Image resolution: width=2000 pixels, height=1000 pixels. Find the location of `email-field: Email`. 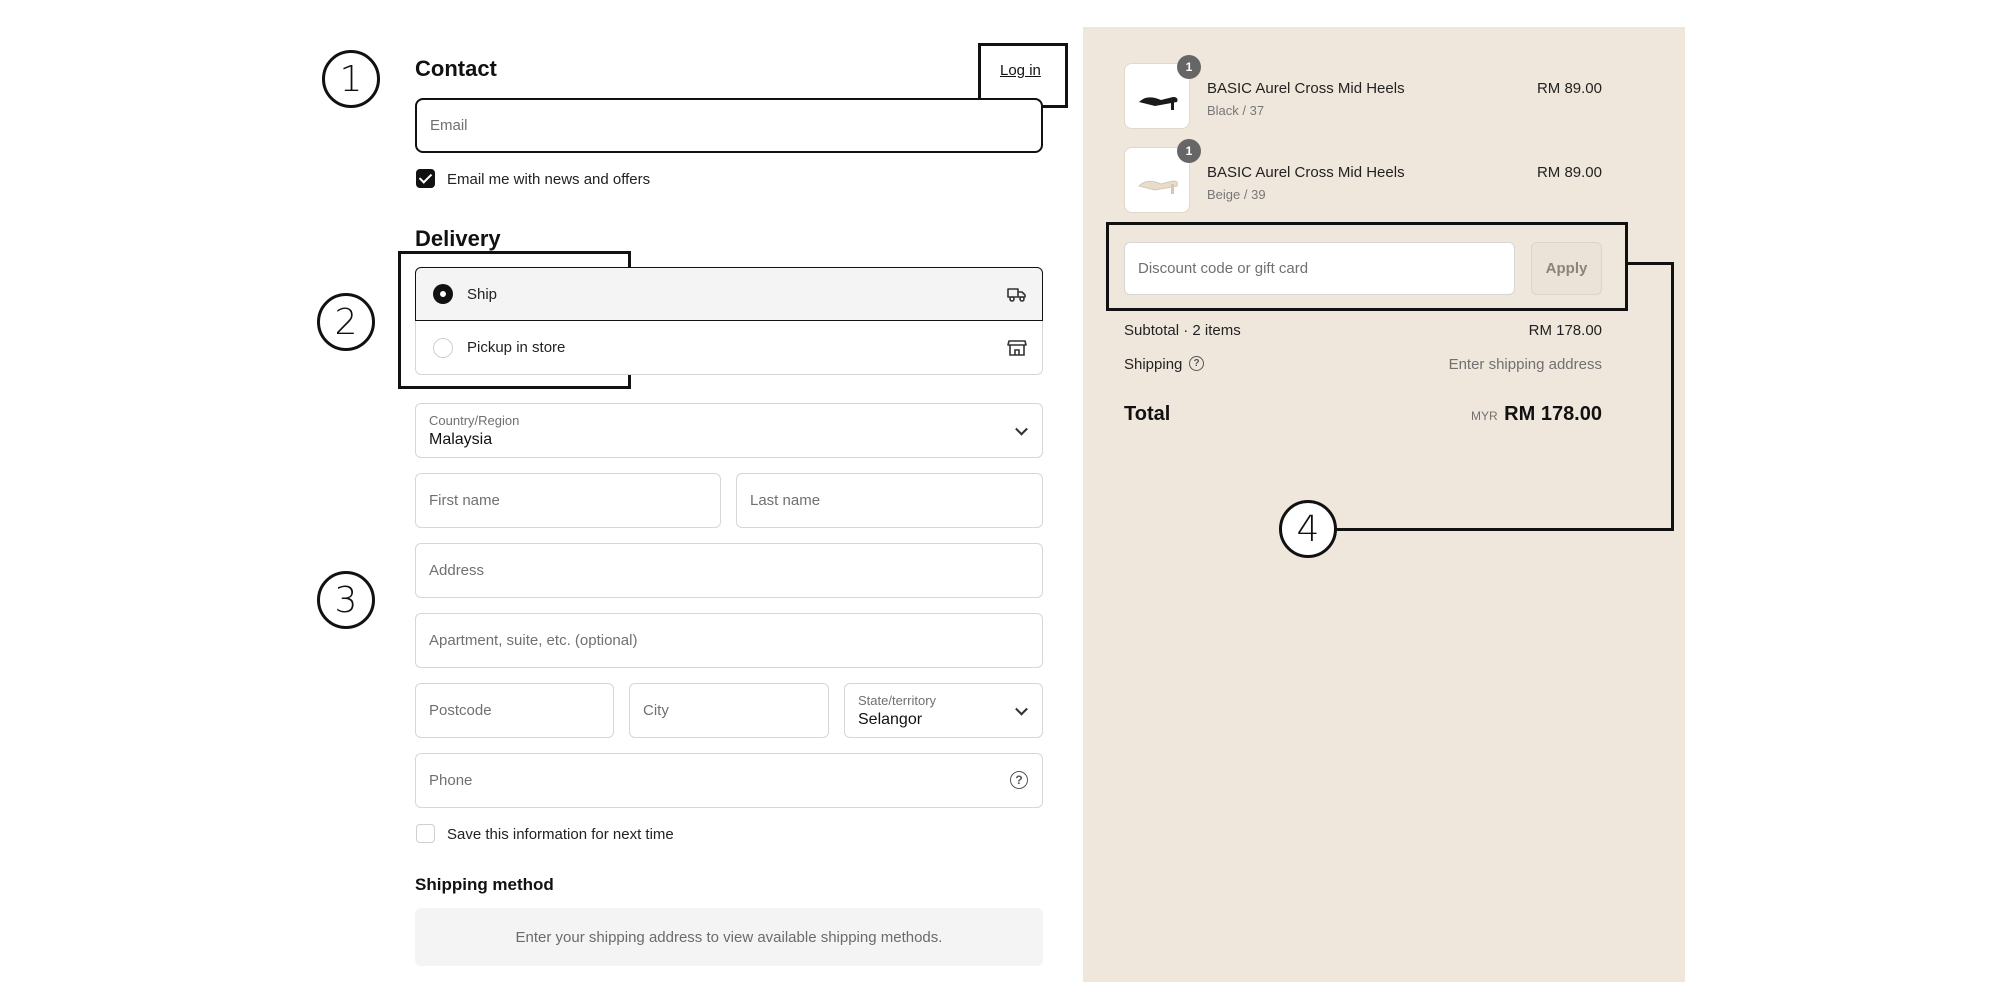

email-field: Email is located at coordinates (729, 125).